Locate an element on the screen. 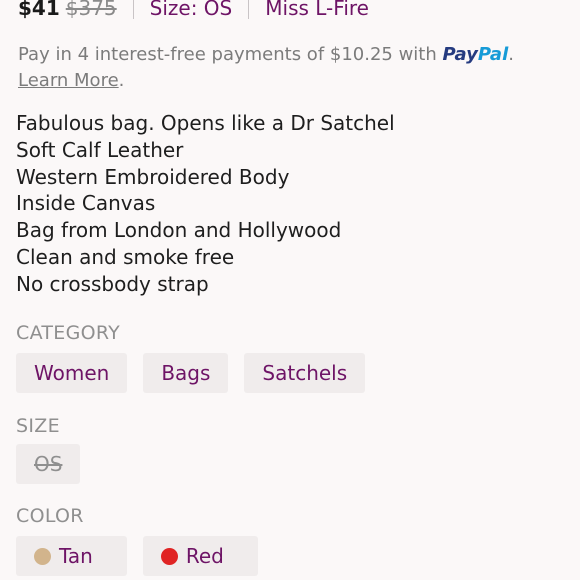 The height and width of the screenshot is (580, 580). color-chip-red: Red is located at coordinates (200, 556).